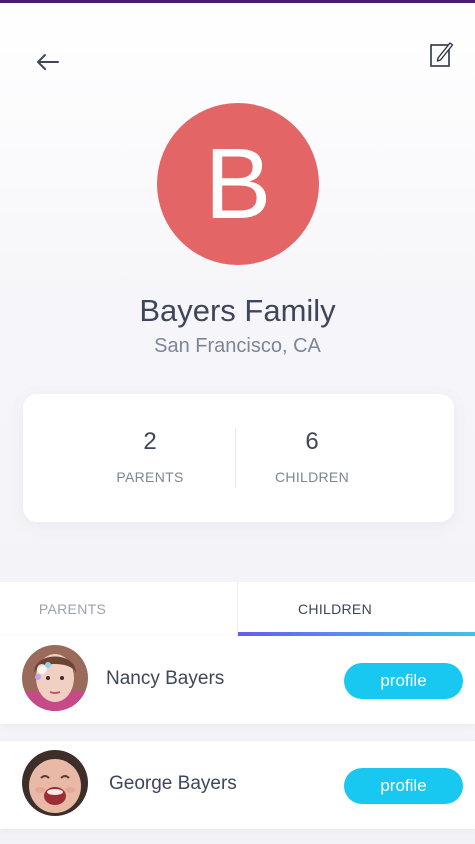 The width and height of the screenshot is (475, 844). What do you see at coordinates (173, 783) in the screenshot?
I see `child-name: George Bayers` at bounding box center [173, 783].